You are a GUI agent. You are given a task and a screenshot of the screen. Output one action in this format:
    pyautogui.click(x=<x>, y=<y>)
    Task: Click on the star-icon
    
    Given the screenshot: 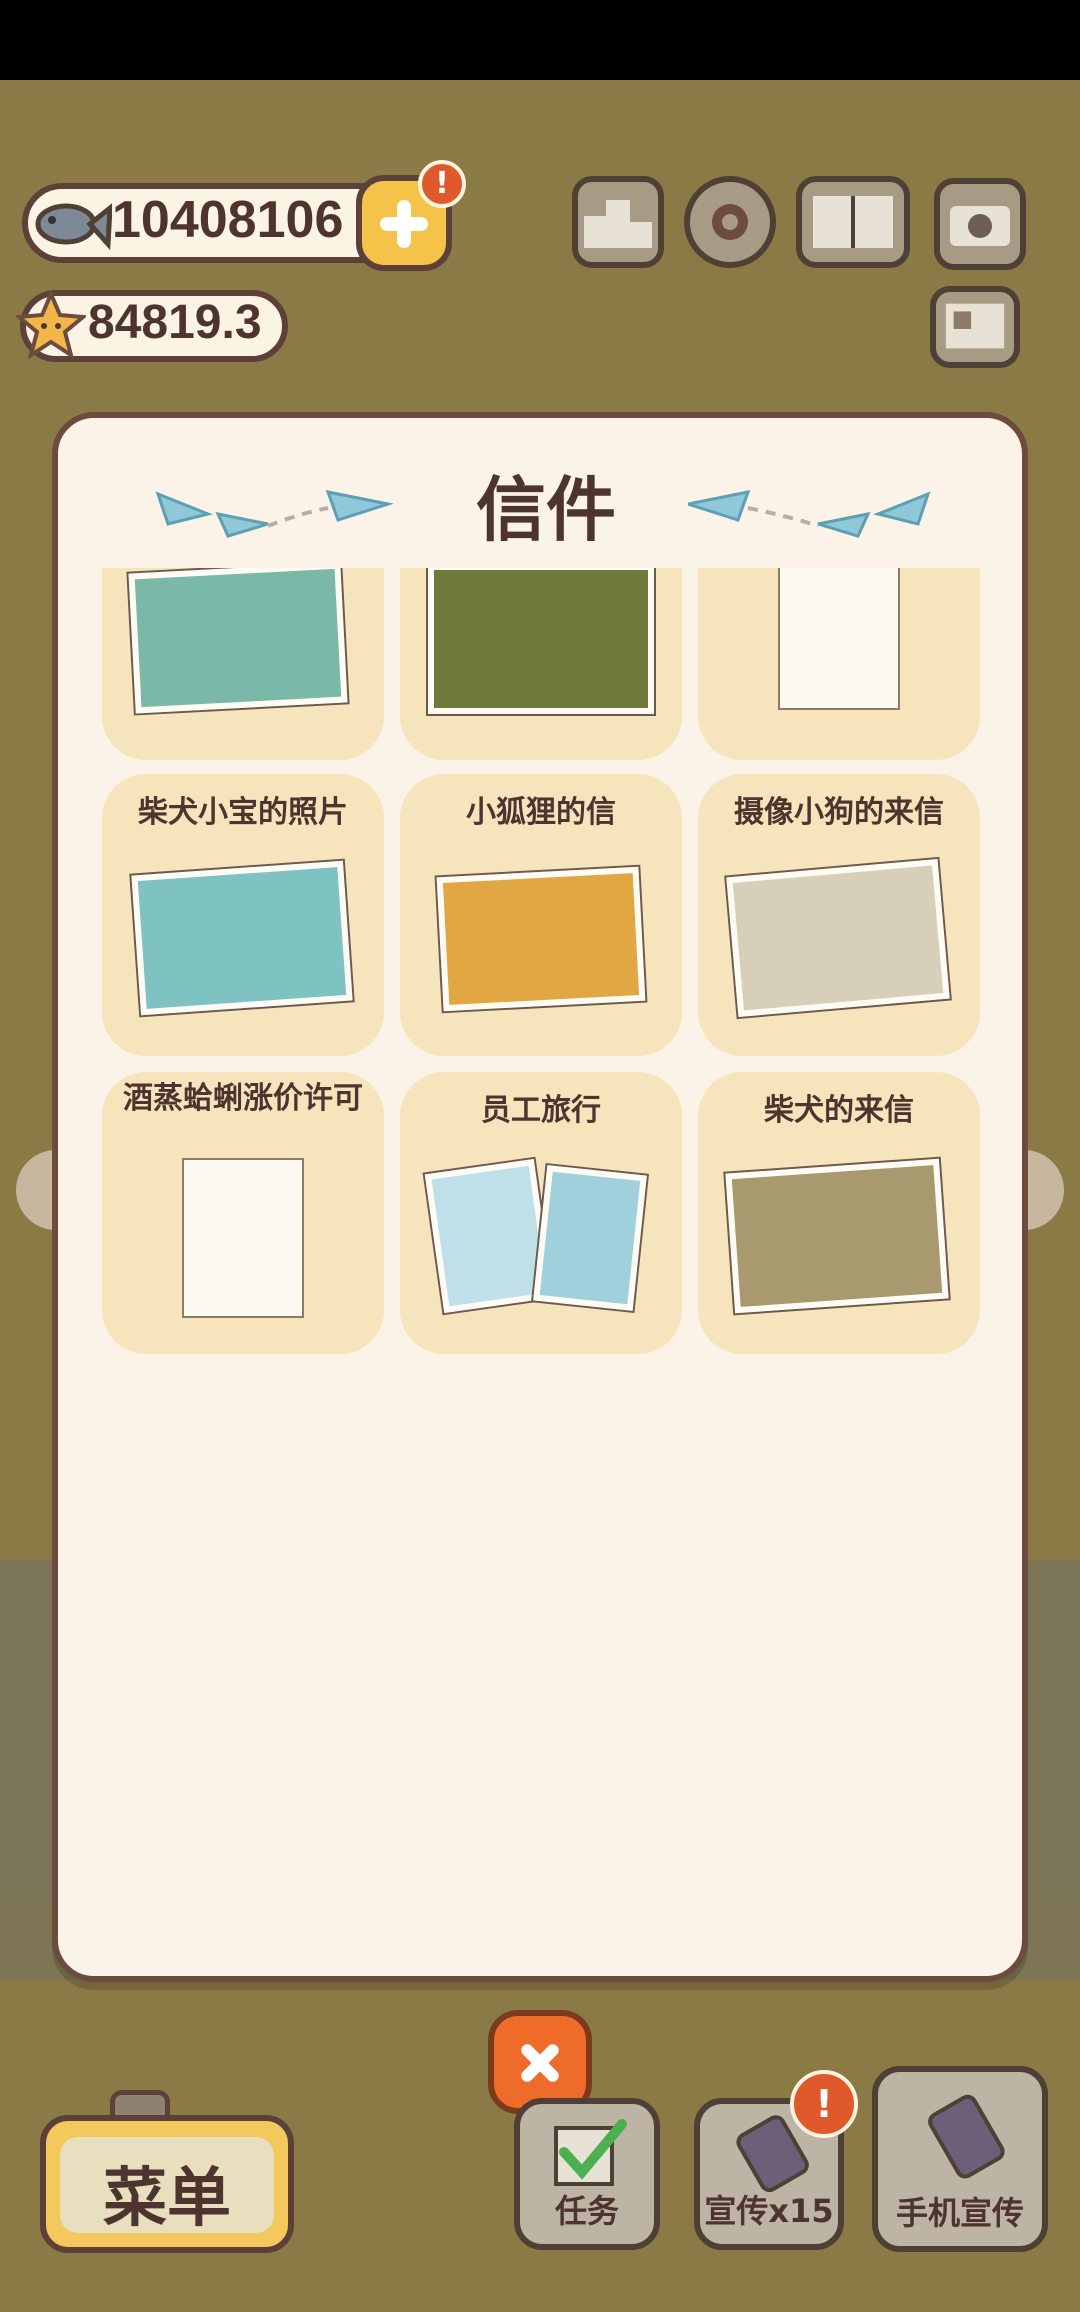 What is the action you would take?
    pyautogui.click(x=51, y=325)
    